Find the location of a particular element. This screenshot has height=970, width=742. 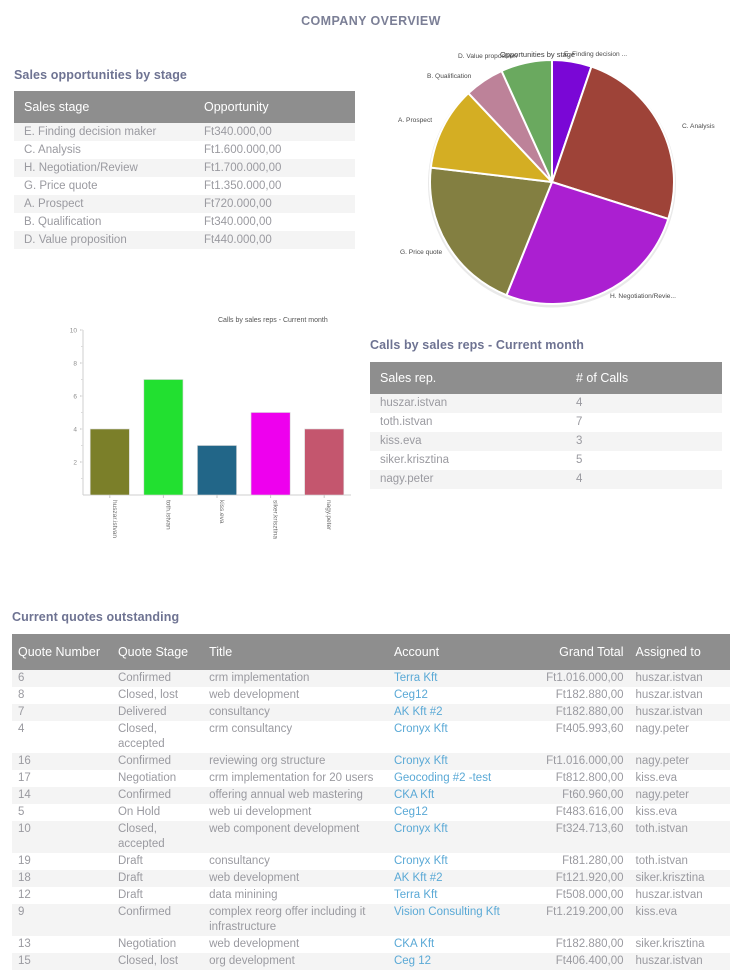

table-row: kiss.eva 3 is located at coordinates (546, 441).